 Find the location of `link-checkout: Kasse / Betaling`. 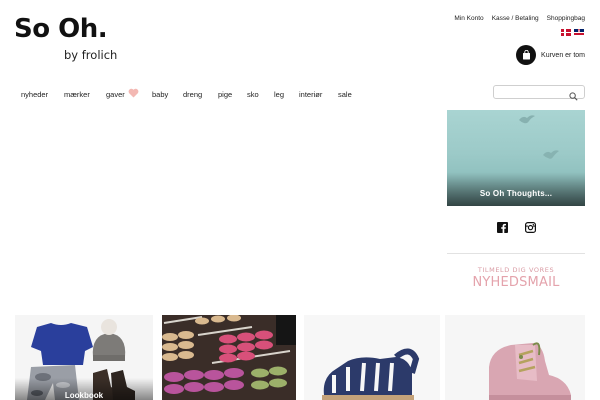

link-checkout: Kasse / Betaling is located at coordinates (515, 18).